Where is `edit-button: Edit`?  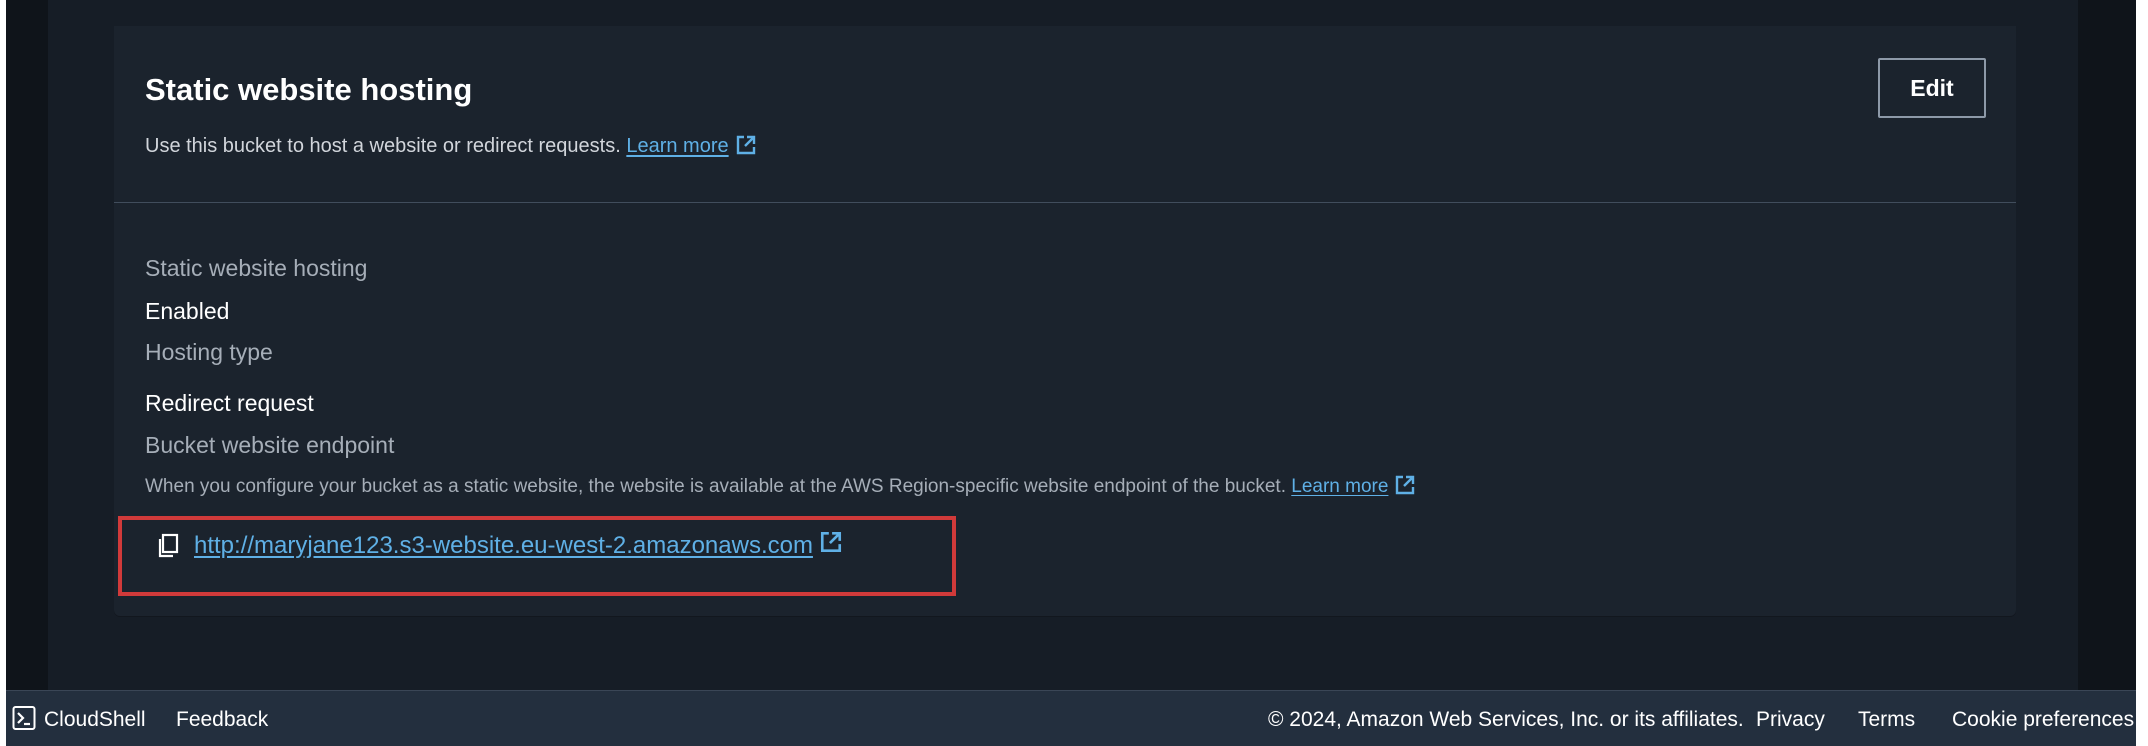 edit-button: Edit is located at coordinates (1932, 88).